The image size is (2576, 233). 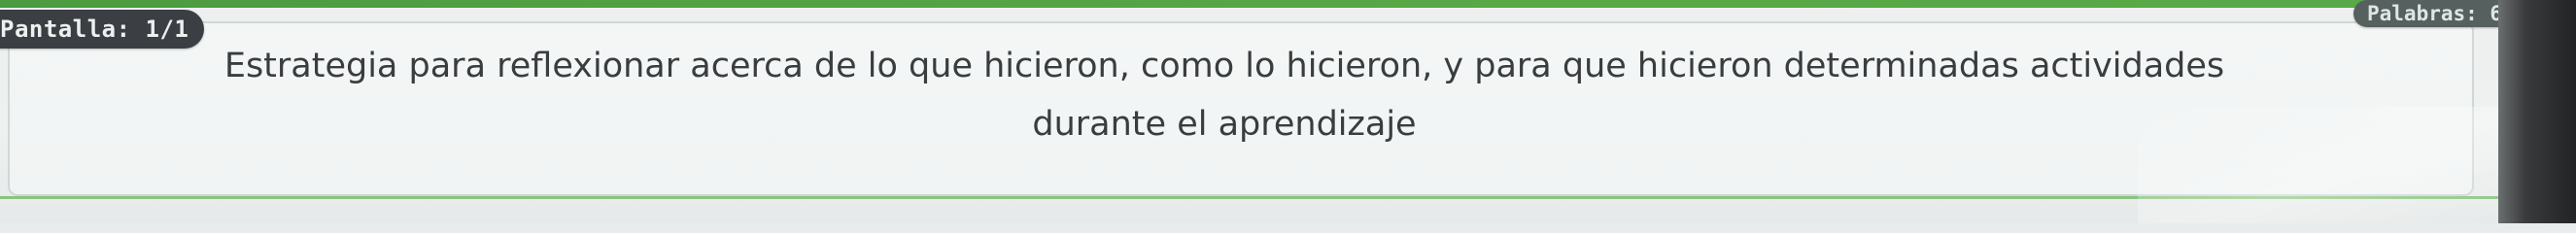 What do you see at coordinates (1288, 197) in the screenshot?
I see `bottom-divider` at bounding box center [1288, 197].